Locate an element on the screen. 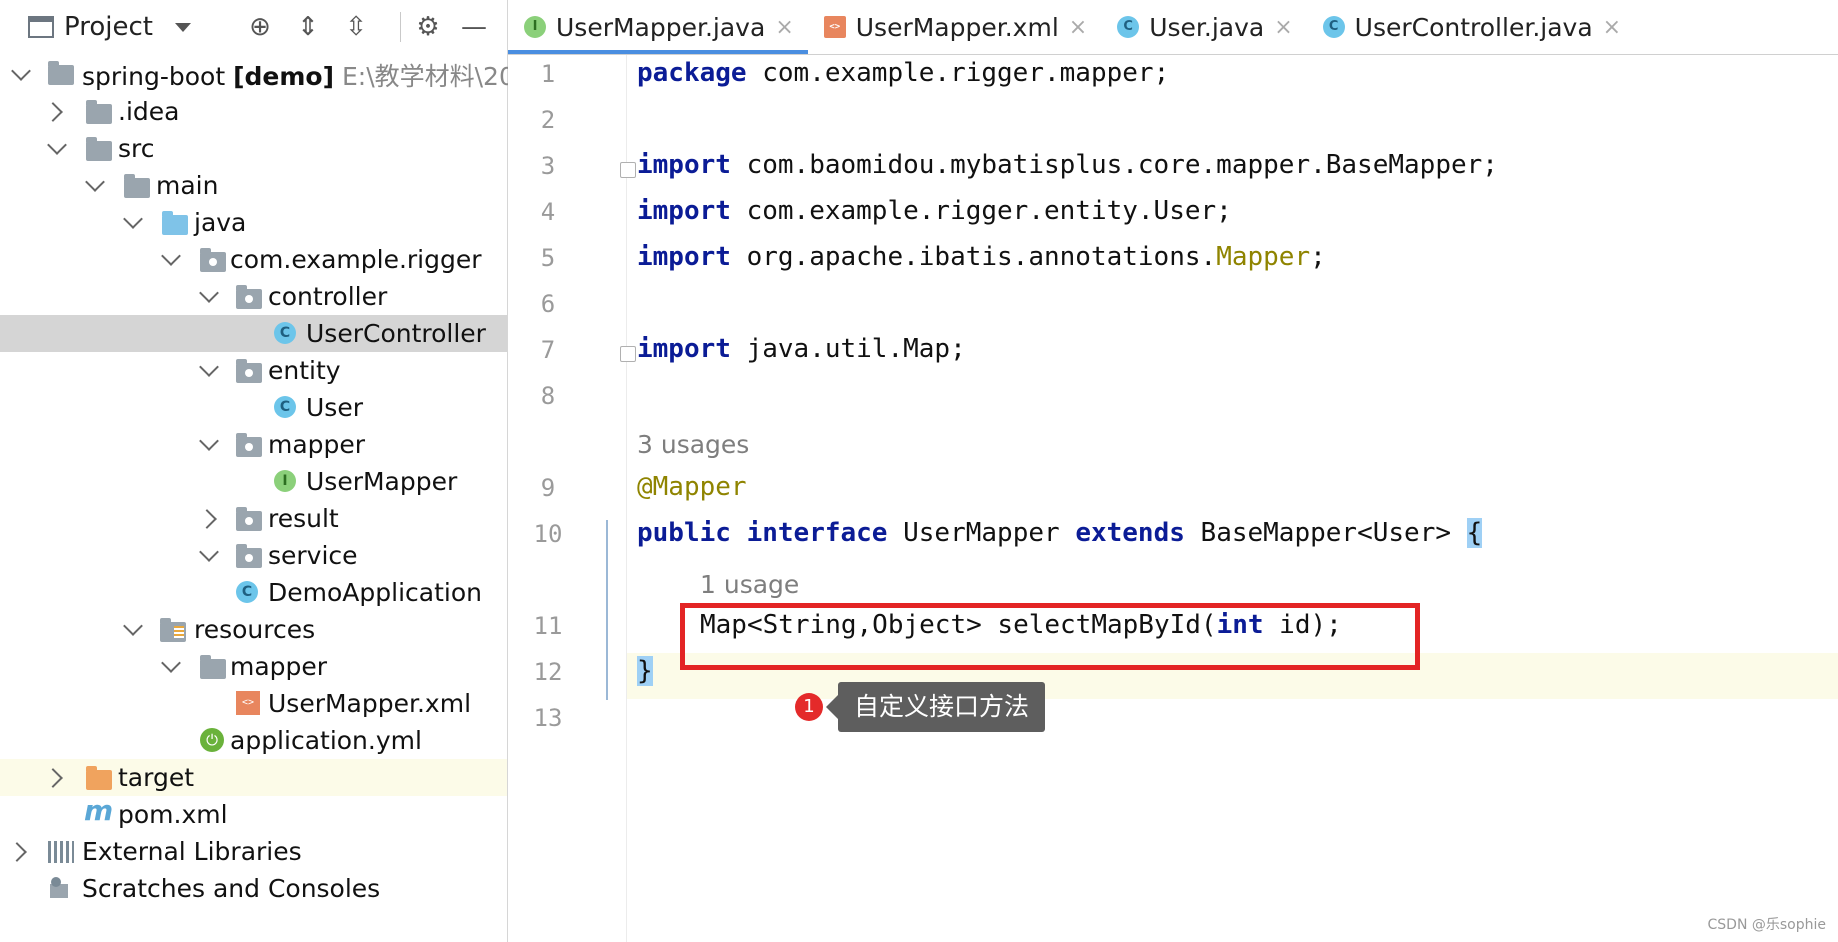  tree-label: pom.xml is located at coordinates (173, 814).